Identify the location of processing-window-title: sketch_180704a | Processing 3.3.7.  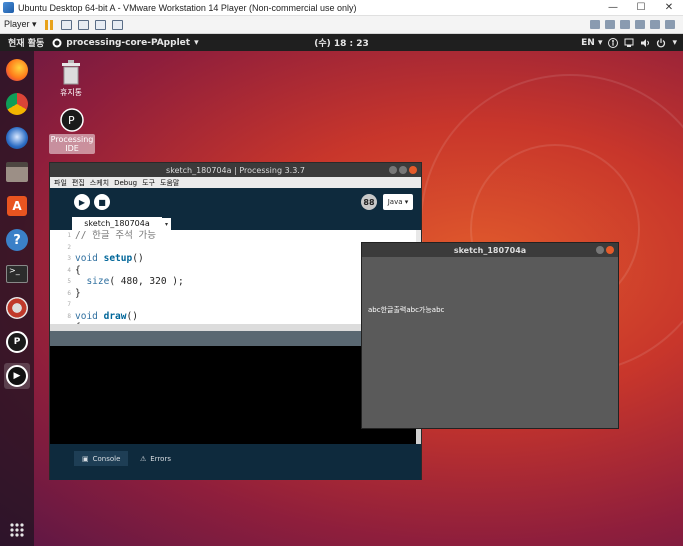
(235, 170).